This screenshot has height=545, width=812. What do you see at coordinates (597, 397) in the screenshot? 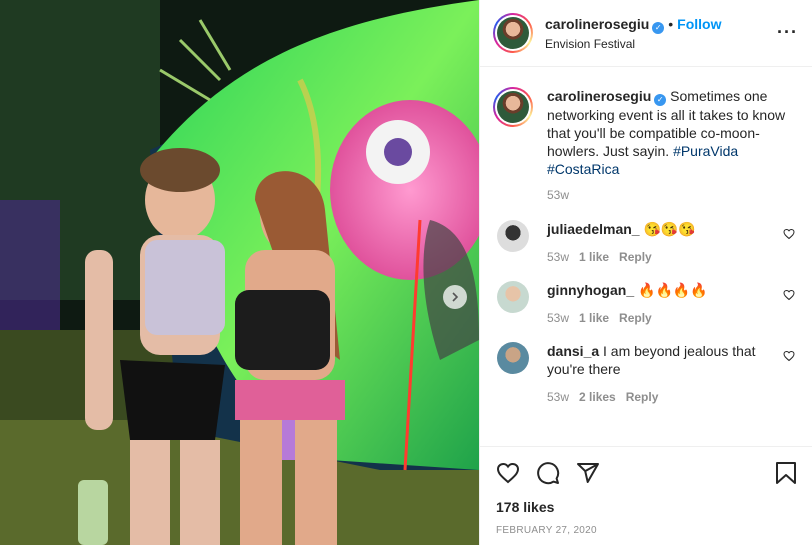
I see `comment-likes: 2 likes` at bounding box center [597, 397].